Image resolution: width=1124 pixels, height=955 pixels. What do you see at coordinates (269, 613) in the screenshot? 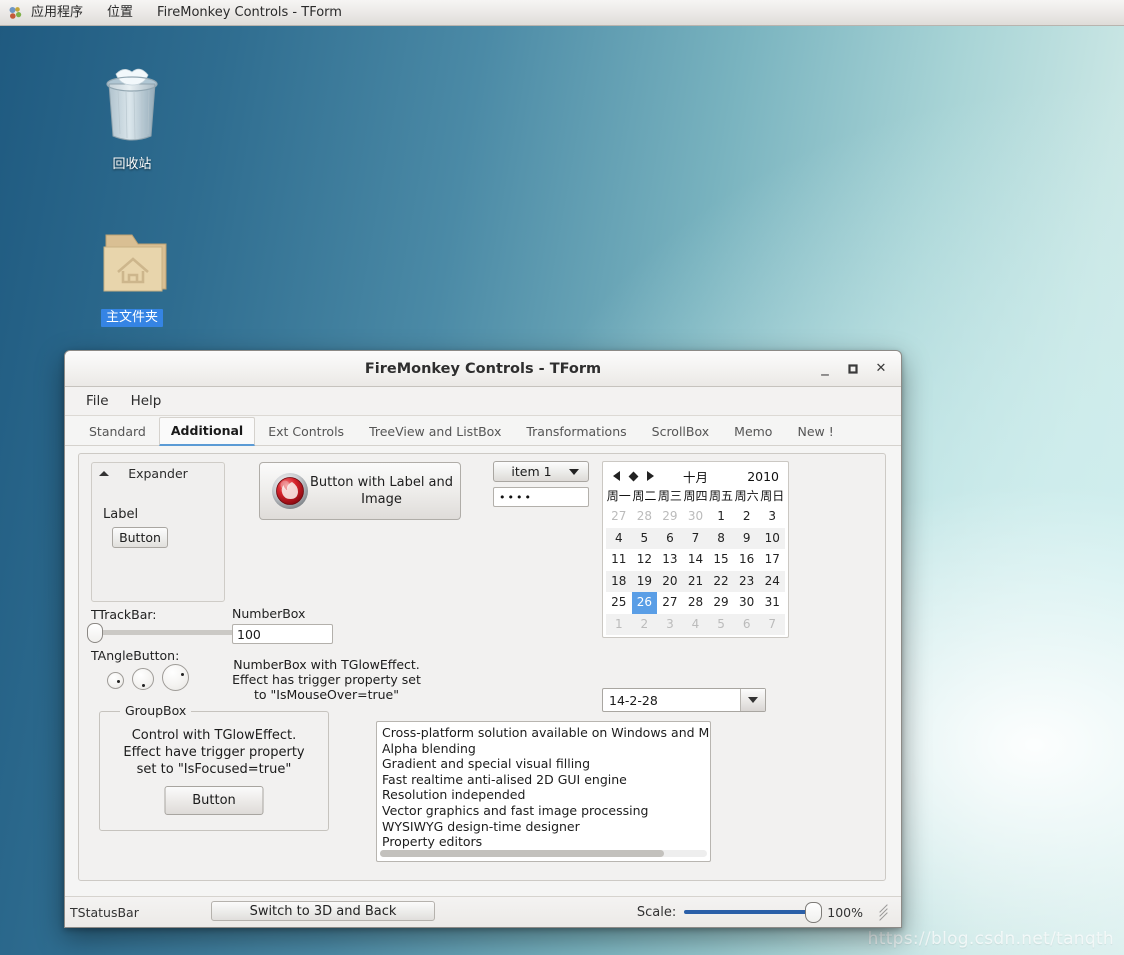
I see `numberbox-label: NumberBox` at bounding box center [269, 613].